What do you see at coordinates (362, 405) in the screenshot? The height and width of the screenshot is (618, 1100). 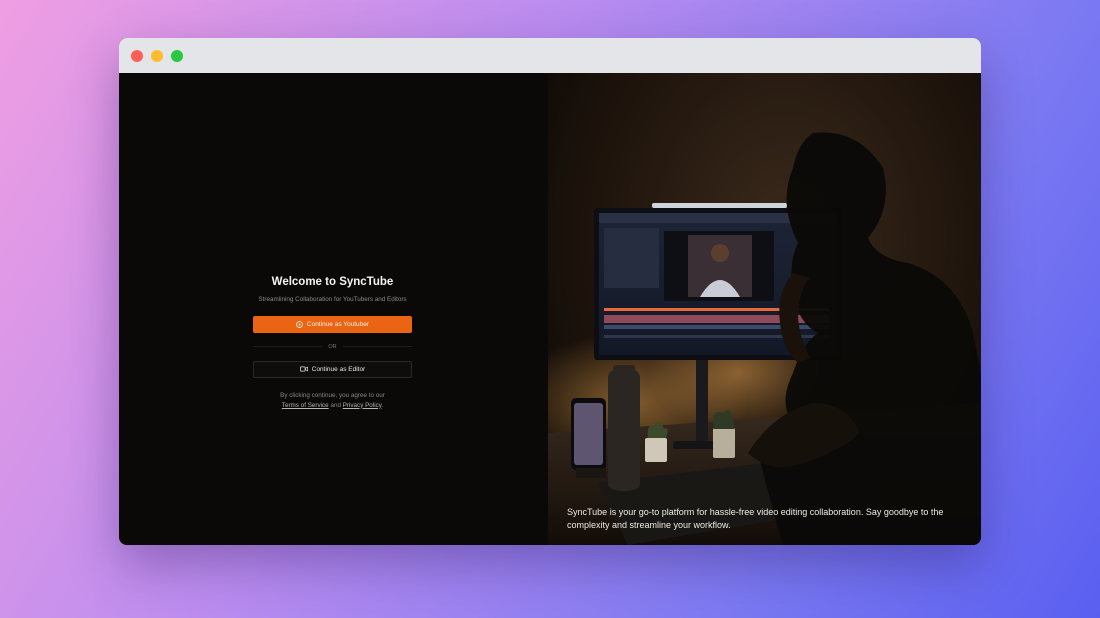 I see `privacy-policy-link: Privacy Policy` at bounding box center [362, 405].